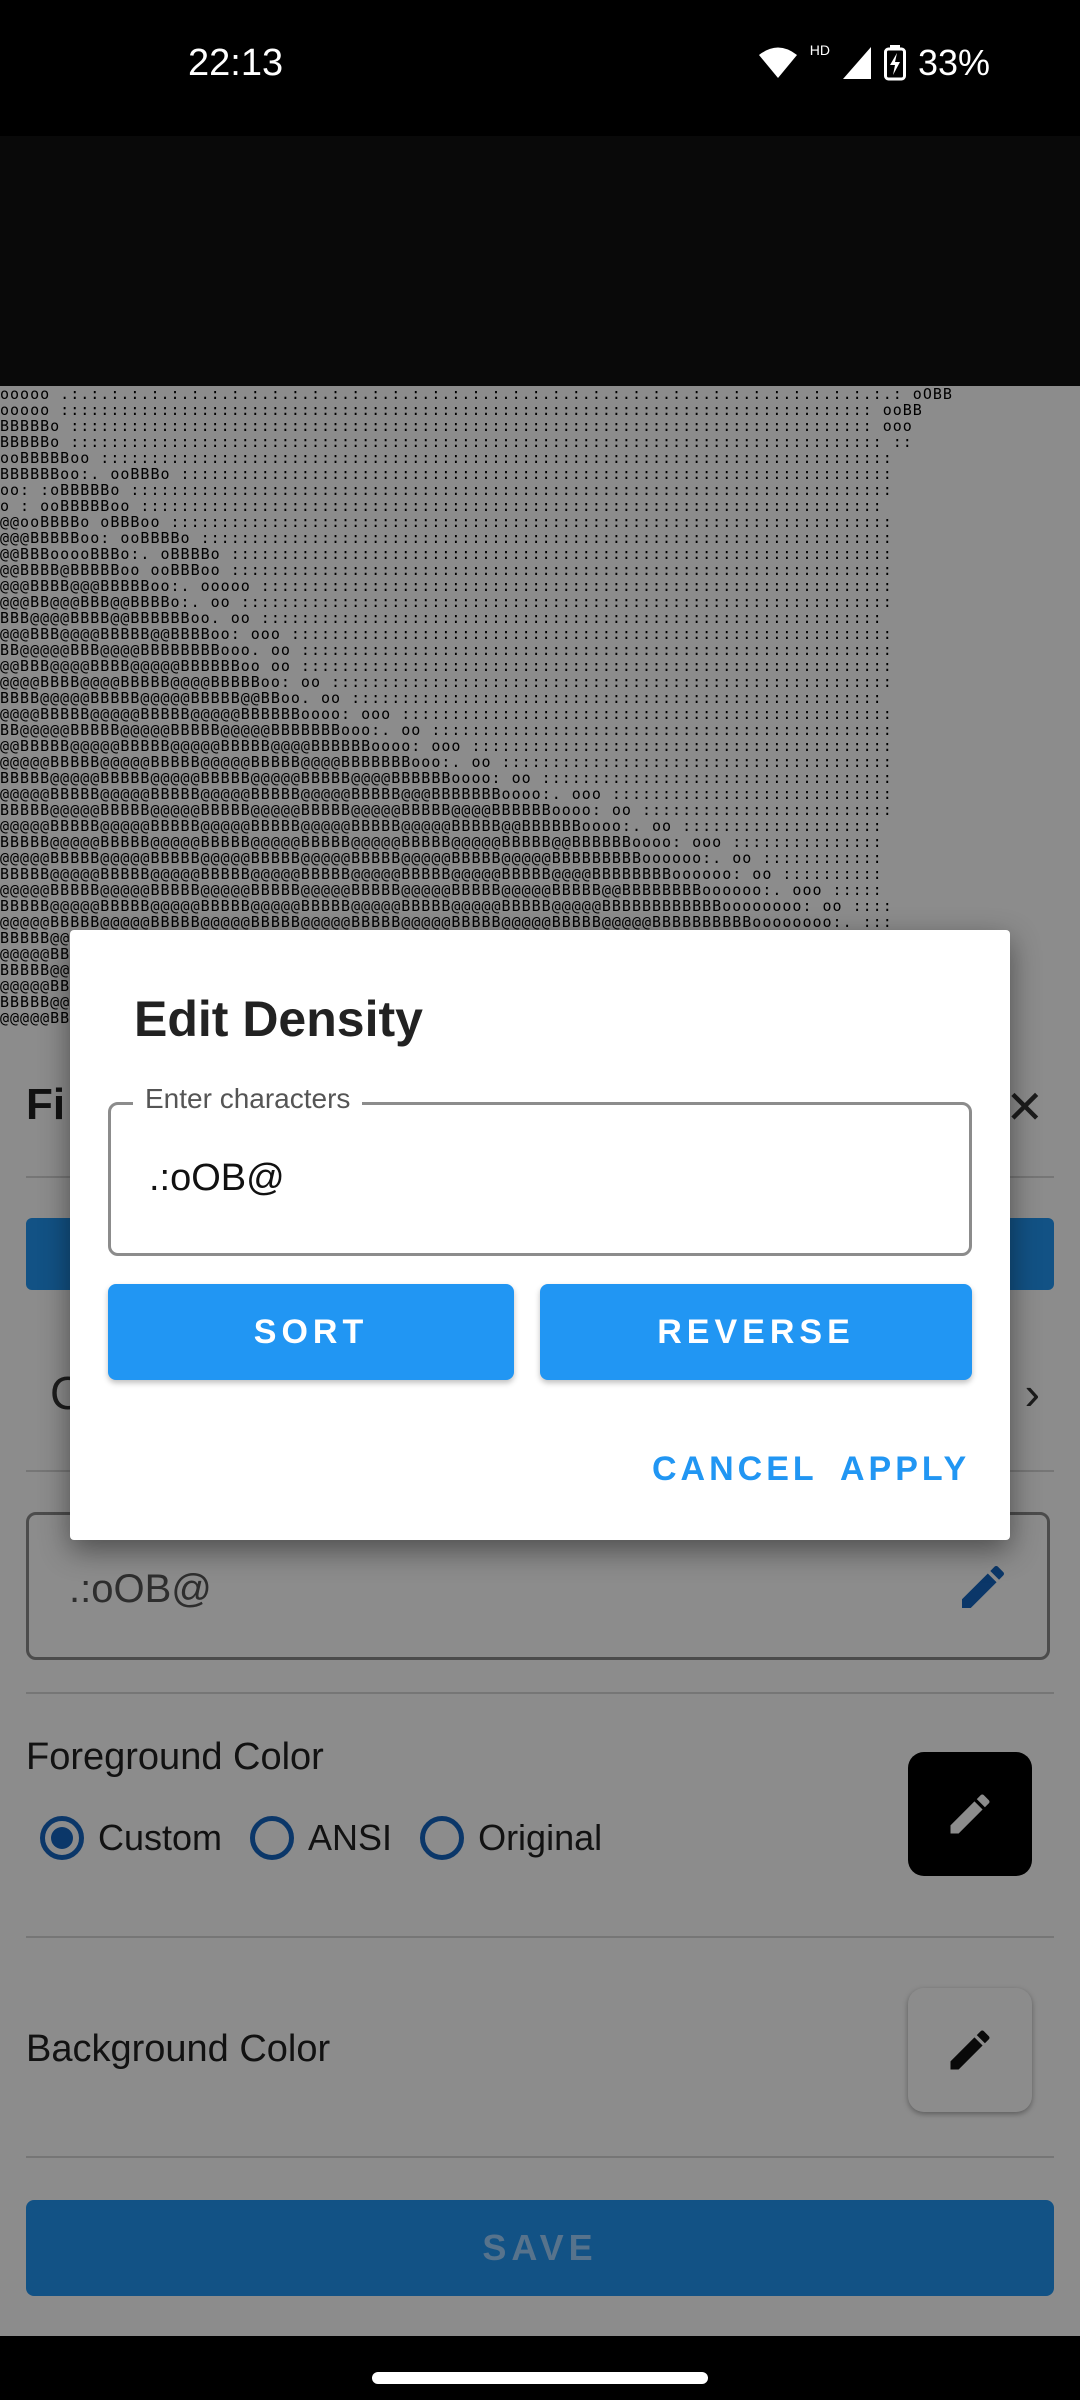 Image resolution: width=1080 pixels, height=2400 pixels. What do you see at coordinates (540, 1169) in the screenshot?
I see `characters-input: Enter characters .:oOB@` at bounding box center [540, 1169].